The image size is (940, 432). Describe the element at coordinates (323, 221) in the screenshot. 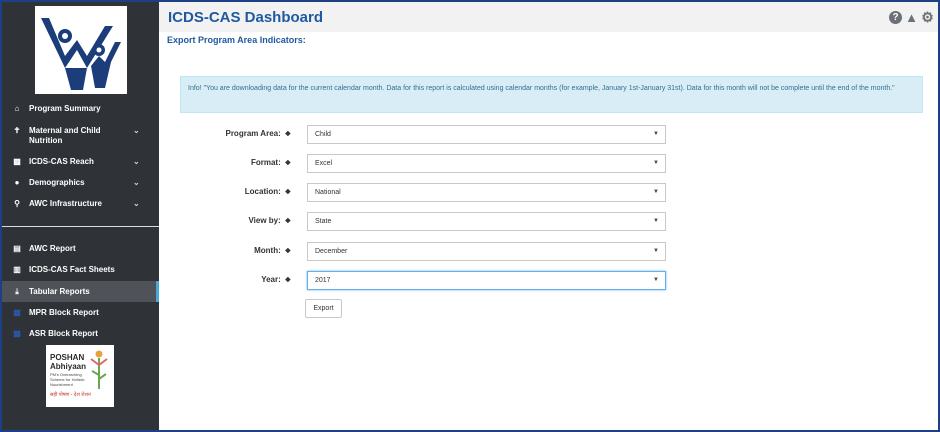

I see `select-value: State` at that location.